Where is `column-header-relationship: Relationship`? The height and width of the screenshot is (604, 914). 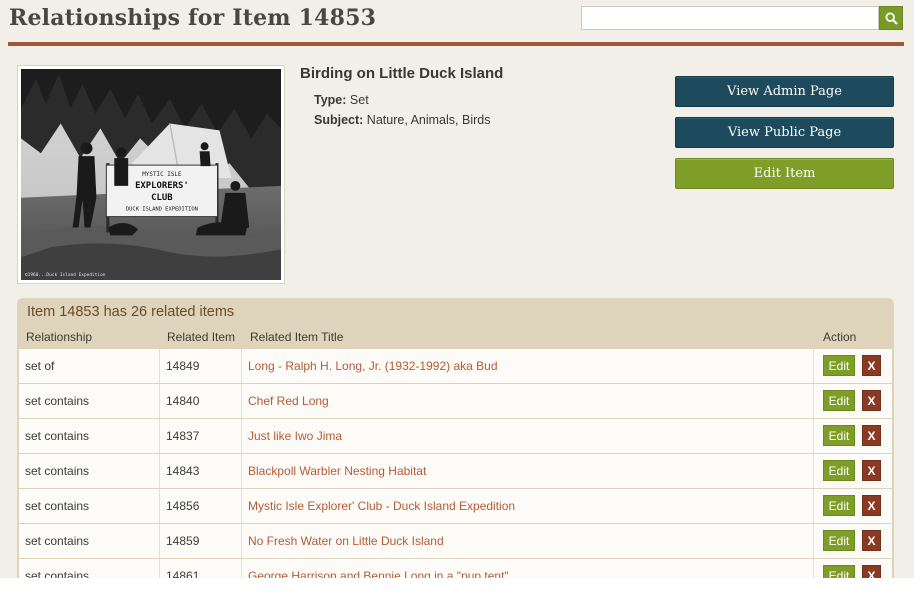 column-header-relationship: Relationship is located at coordinates (59, 337).